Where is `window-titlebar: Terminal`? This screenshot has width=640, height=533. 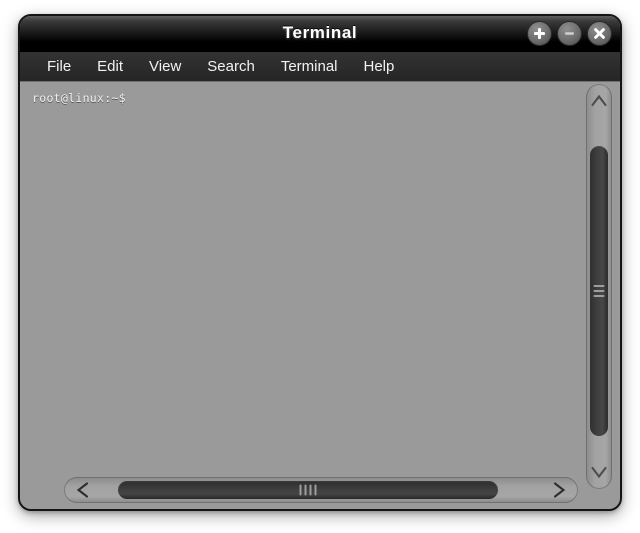
window-titlebar: Terminal is located at coordinates (320, 34).